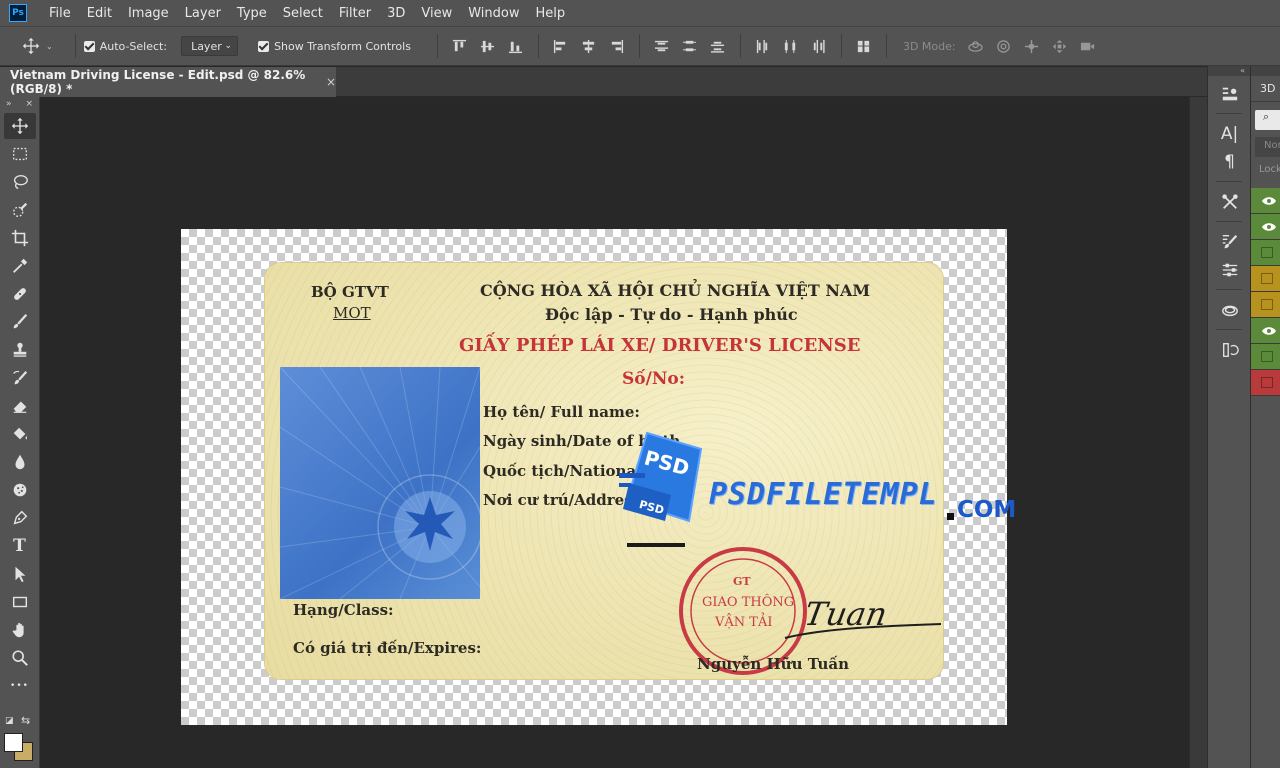 This screenshot has width=1280, height=768. What do you see at coordinates (516, 46) in the screenshot?
I see `align-bottom-edges-icon` at bounding box center [516, 46].